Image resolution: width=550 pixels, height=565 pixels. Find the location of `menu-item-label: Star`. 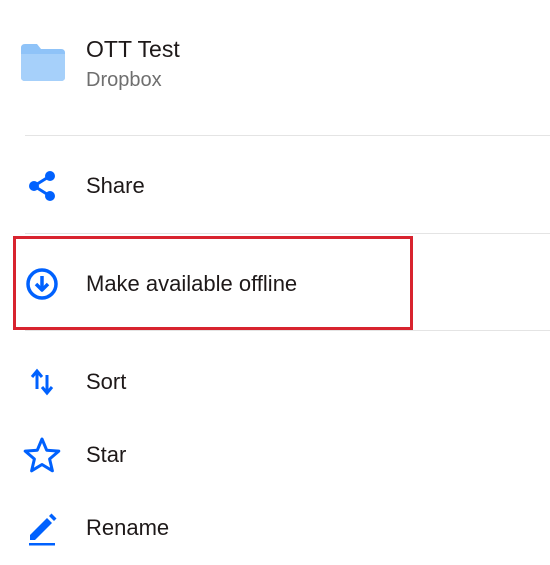

menu-item-label: Star is located at coordinates (106, 454).